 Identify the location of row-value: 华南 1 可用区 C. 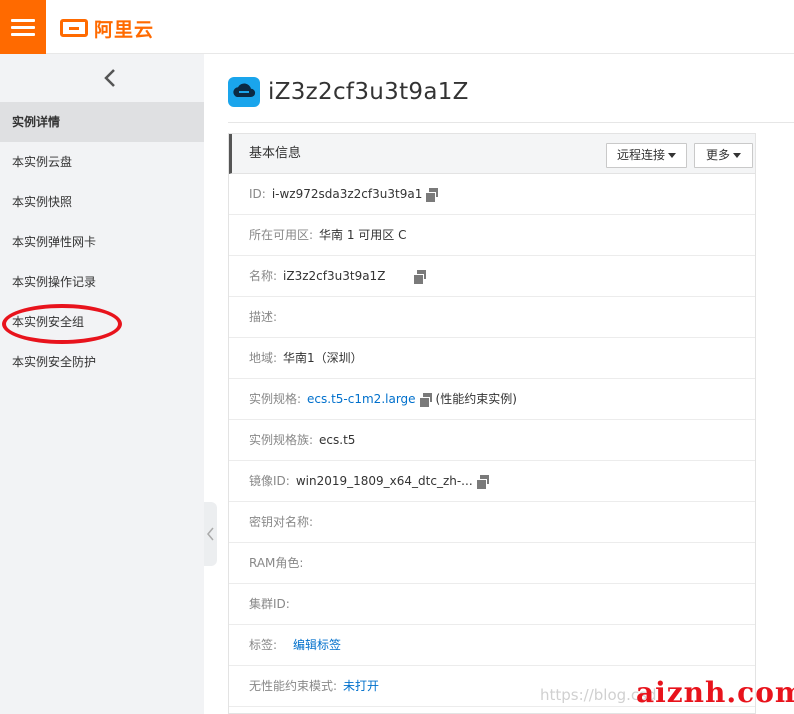
(363, 235).